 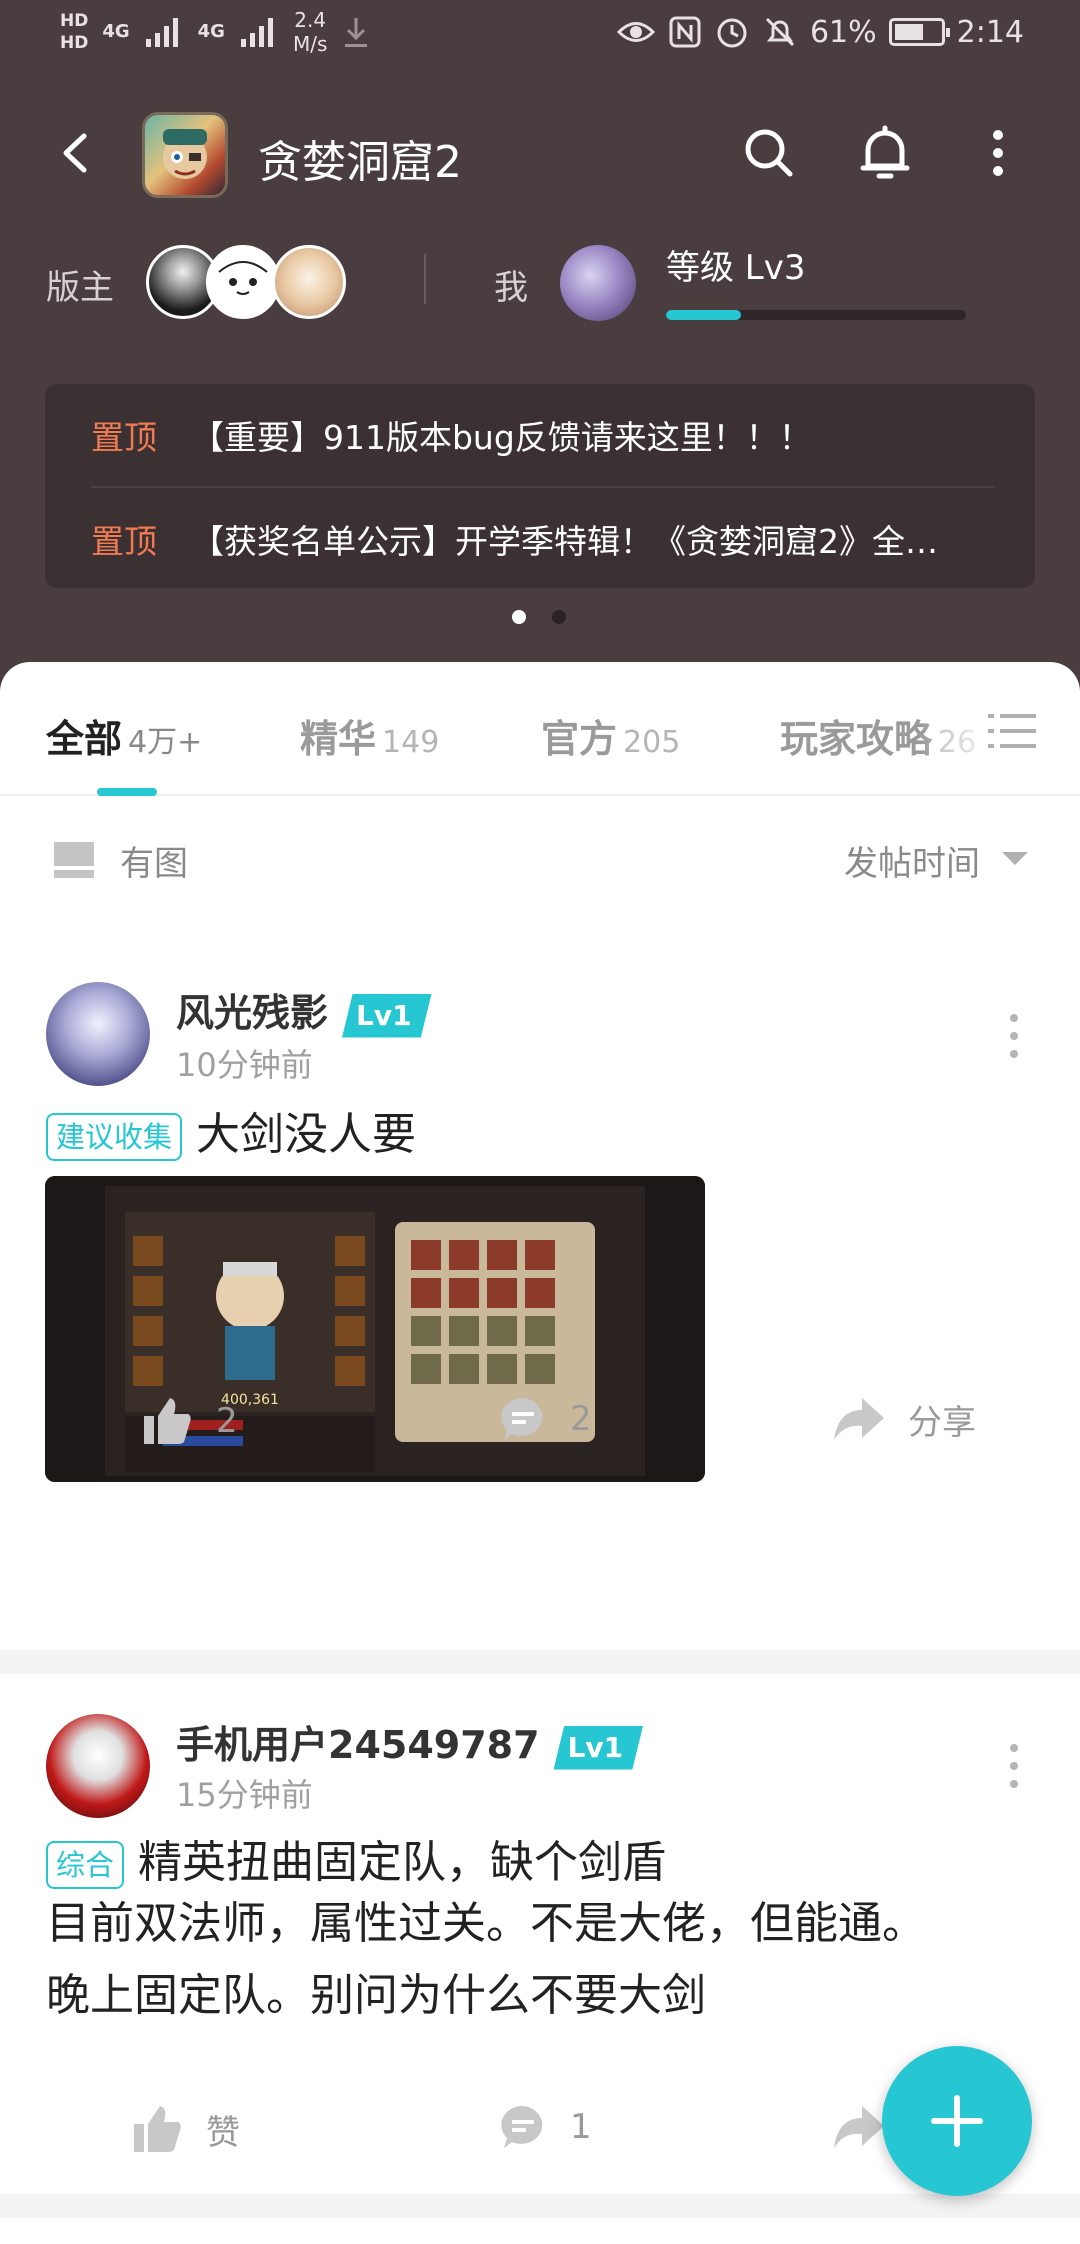 What do you see at coordinates (559, 617) in the screenshot?
I see `carousel-dot` at bounding box center [559, 617].